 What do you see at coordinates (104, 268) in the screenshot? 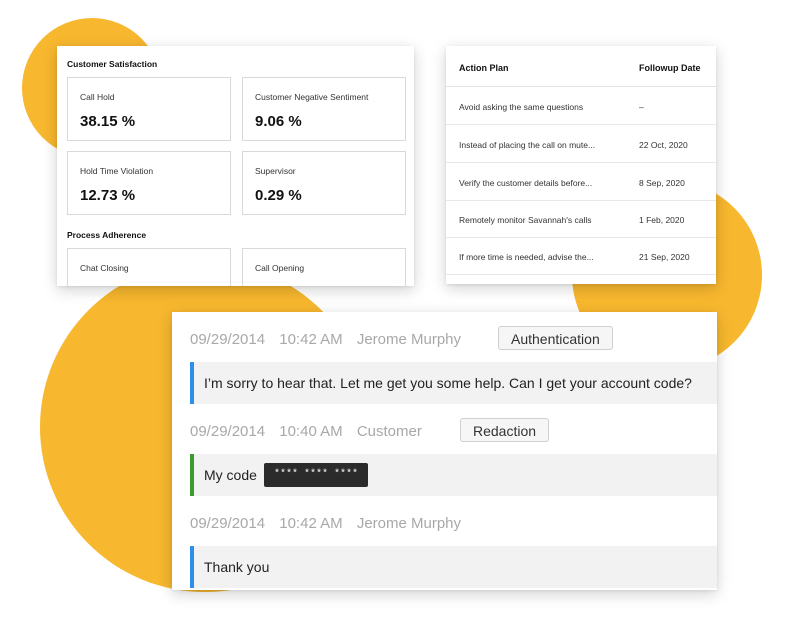
I see `metric-label: Chat Closing` at bounding box center [104, 268].